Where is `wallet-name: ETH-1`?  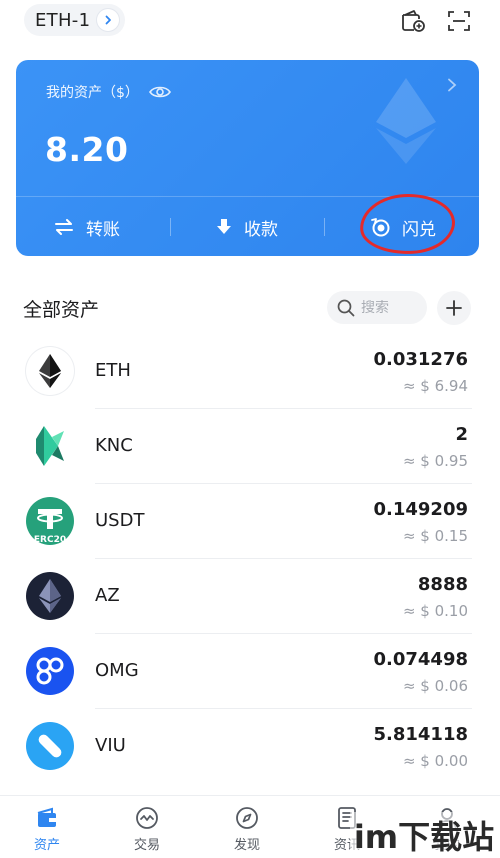 wallet-name: ETH-1 is located at coordinates (63, 20).